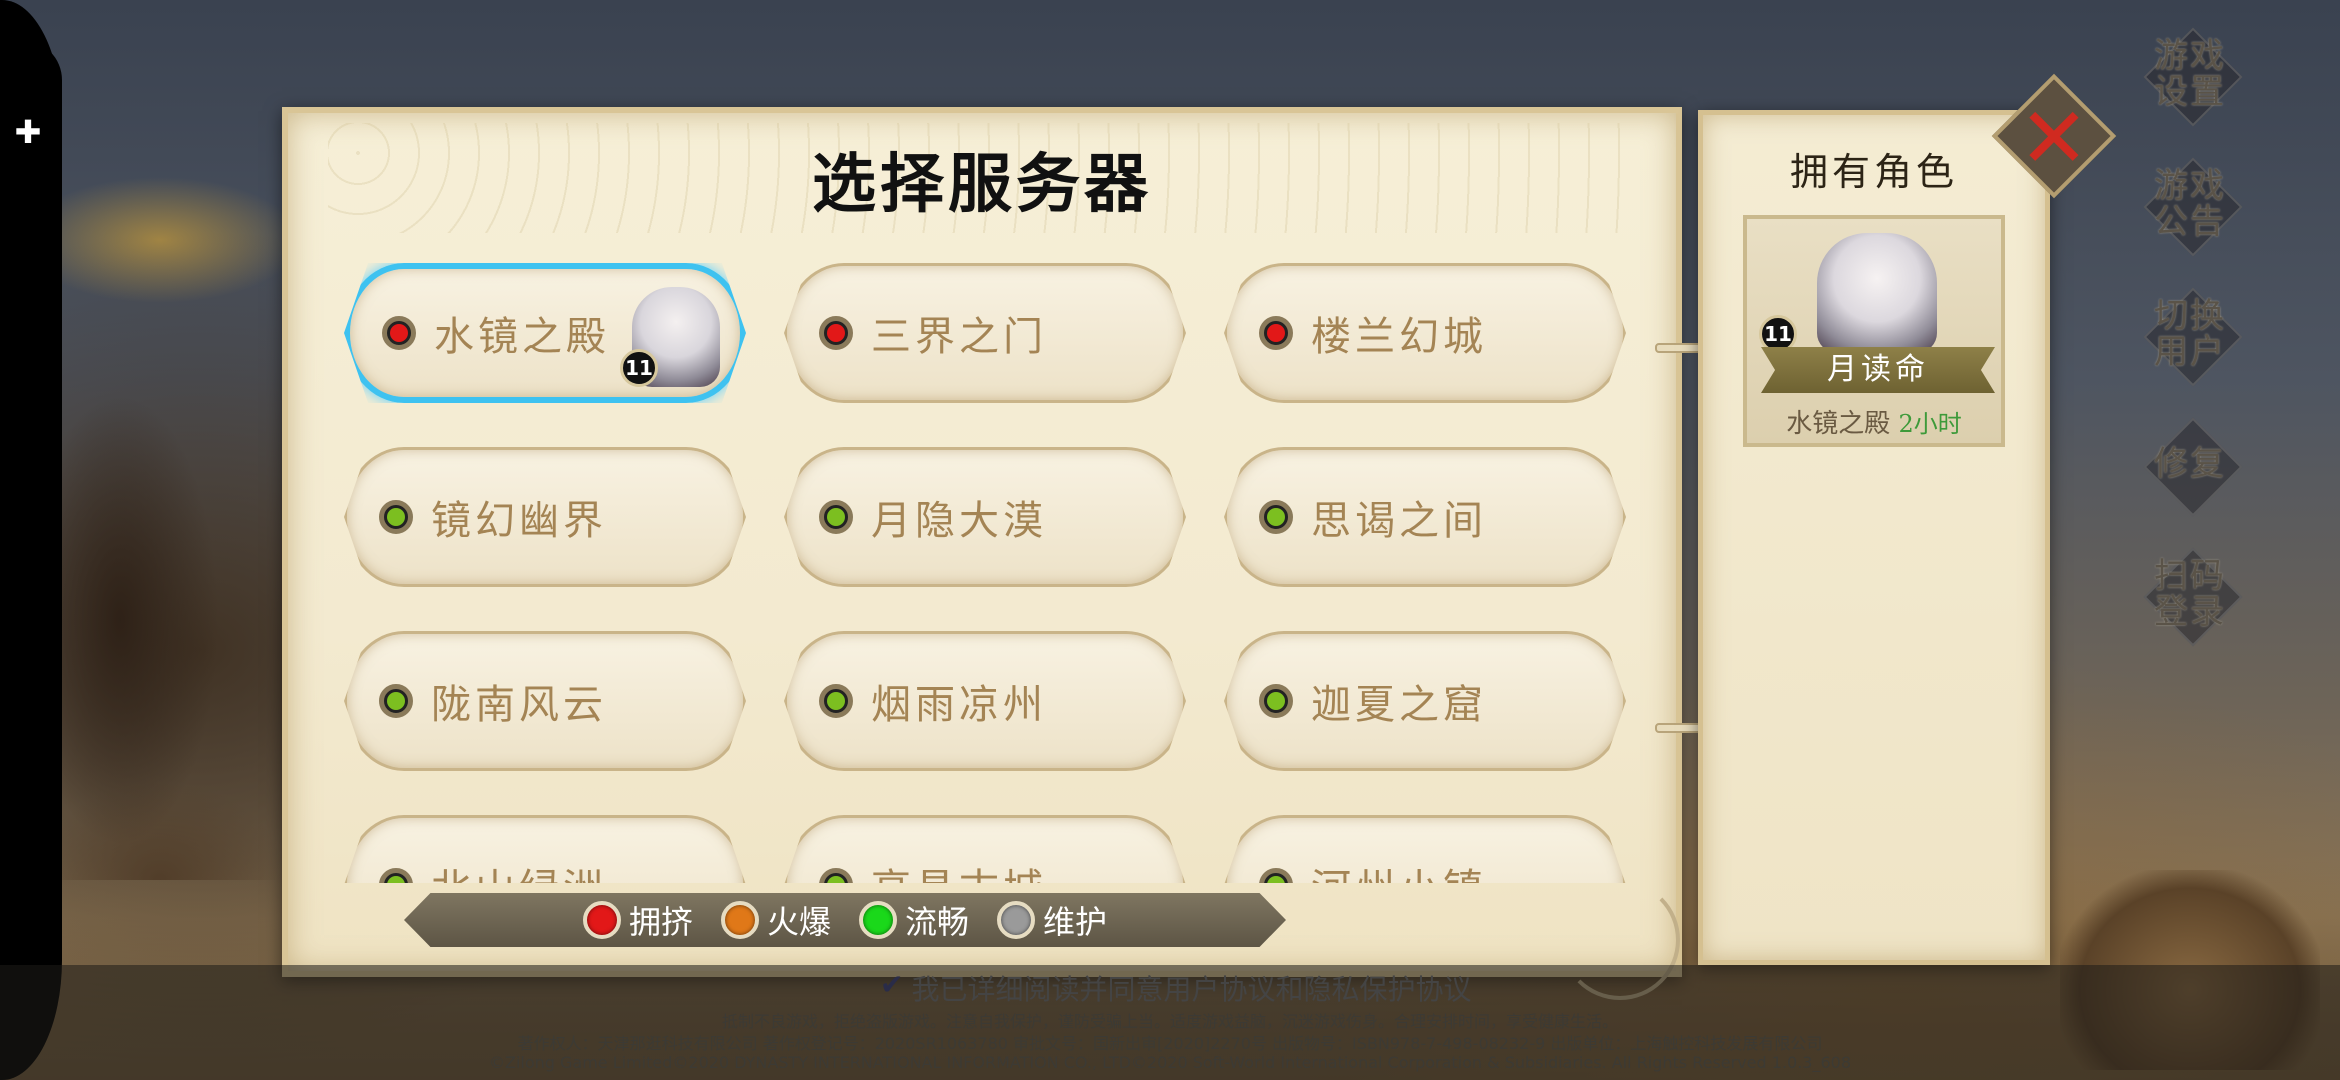 Image resolution: width=2340 pixels, height=1080 pixels. I want to click on server-card: 烟雨凉州, so click(985, 701).